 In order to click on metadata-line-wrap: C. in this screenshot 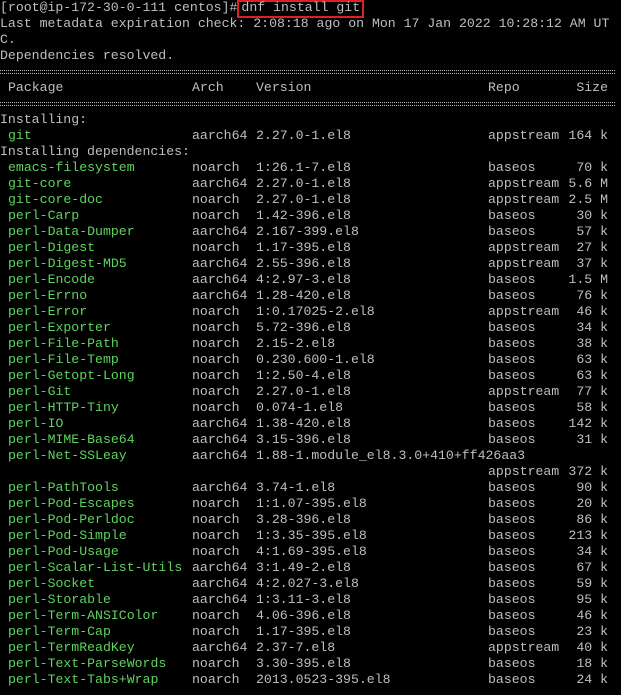, I will do `click(8, 39)`.